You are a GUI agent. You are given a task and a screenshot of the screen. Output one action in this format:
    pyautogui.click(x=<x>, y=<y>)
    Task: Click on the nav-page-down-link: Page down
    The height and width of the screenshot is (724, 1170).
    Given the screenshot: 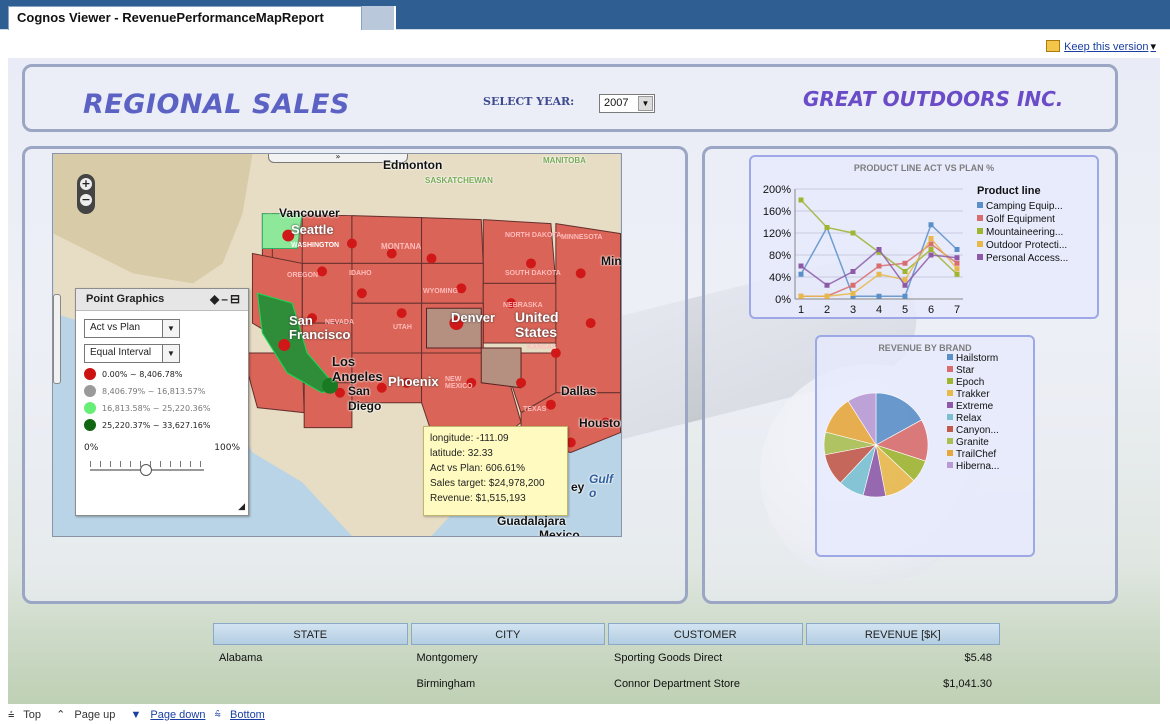 What is the action you would take?
    pyautogui.click(x=177, y=715)
    